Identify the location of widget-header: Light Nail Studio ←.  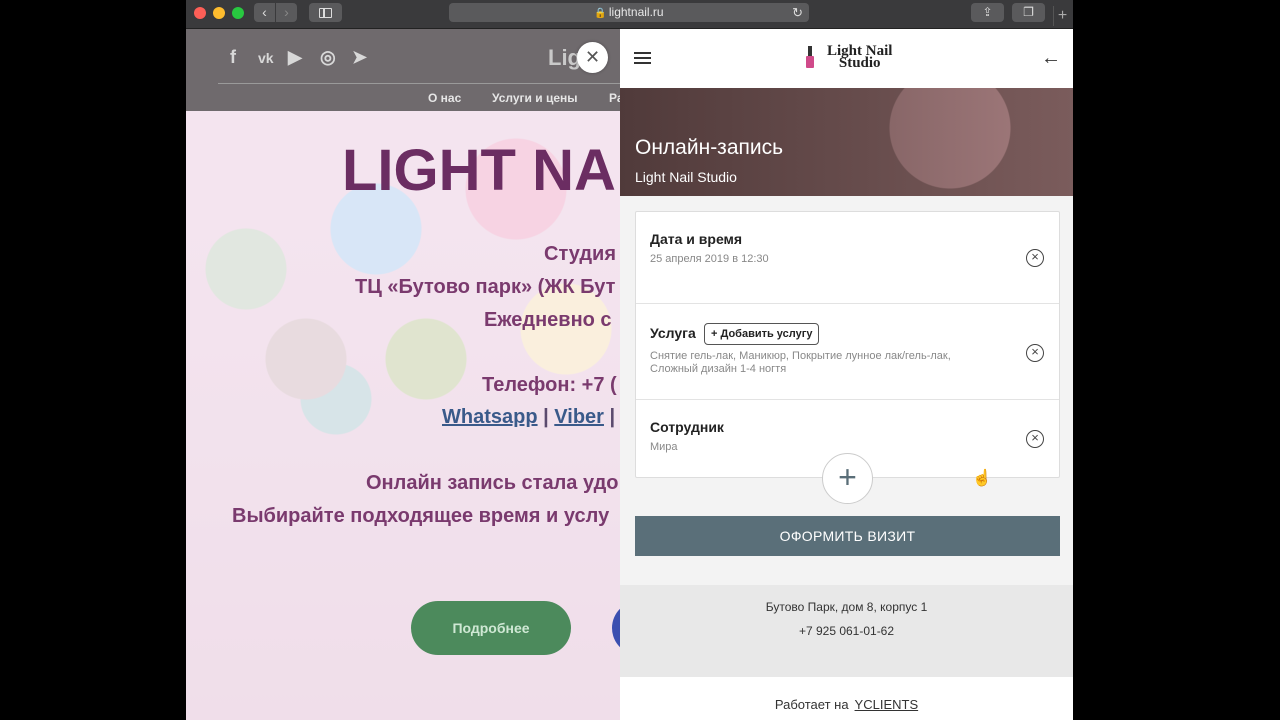
(846, 58).